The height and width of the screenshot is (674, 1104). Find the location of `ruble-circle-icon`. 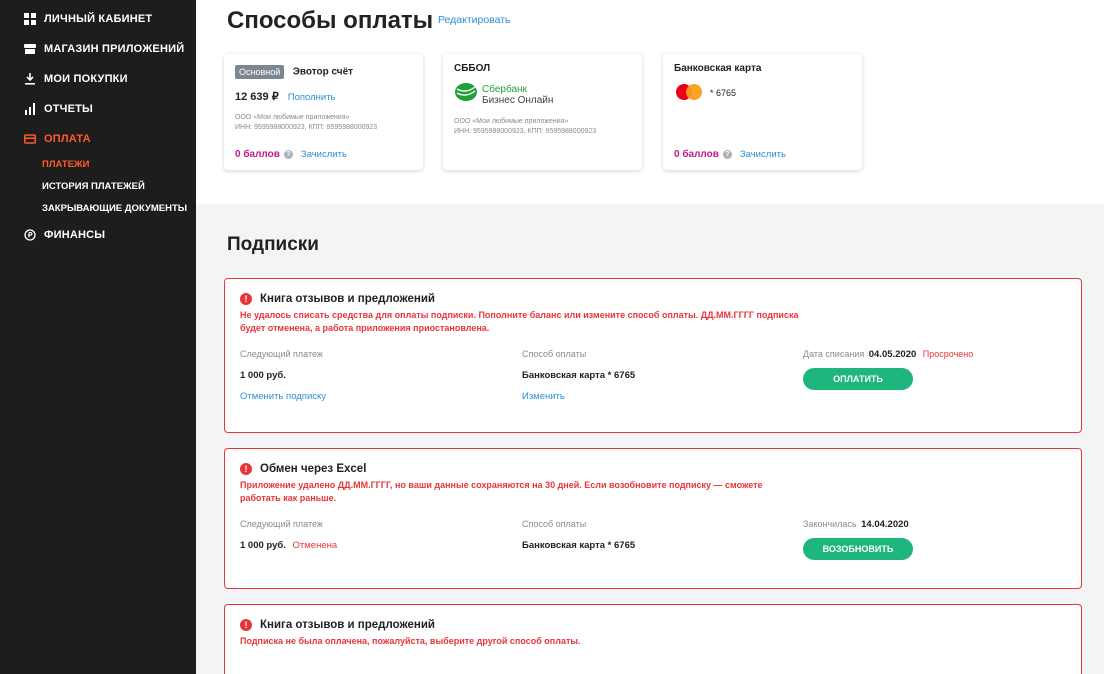

ruble-circle-icon is located at coordinates (30, 235).